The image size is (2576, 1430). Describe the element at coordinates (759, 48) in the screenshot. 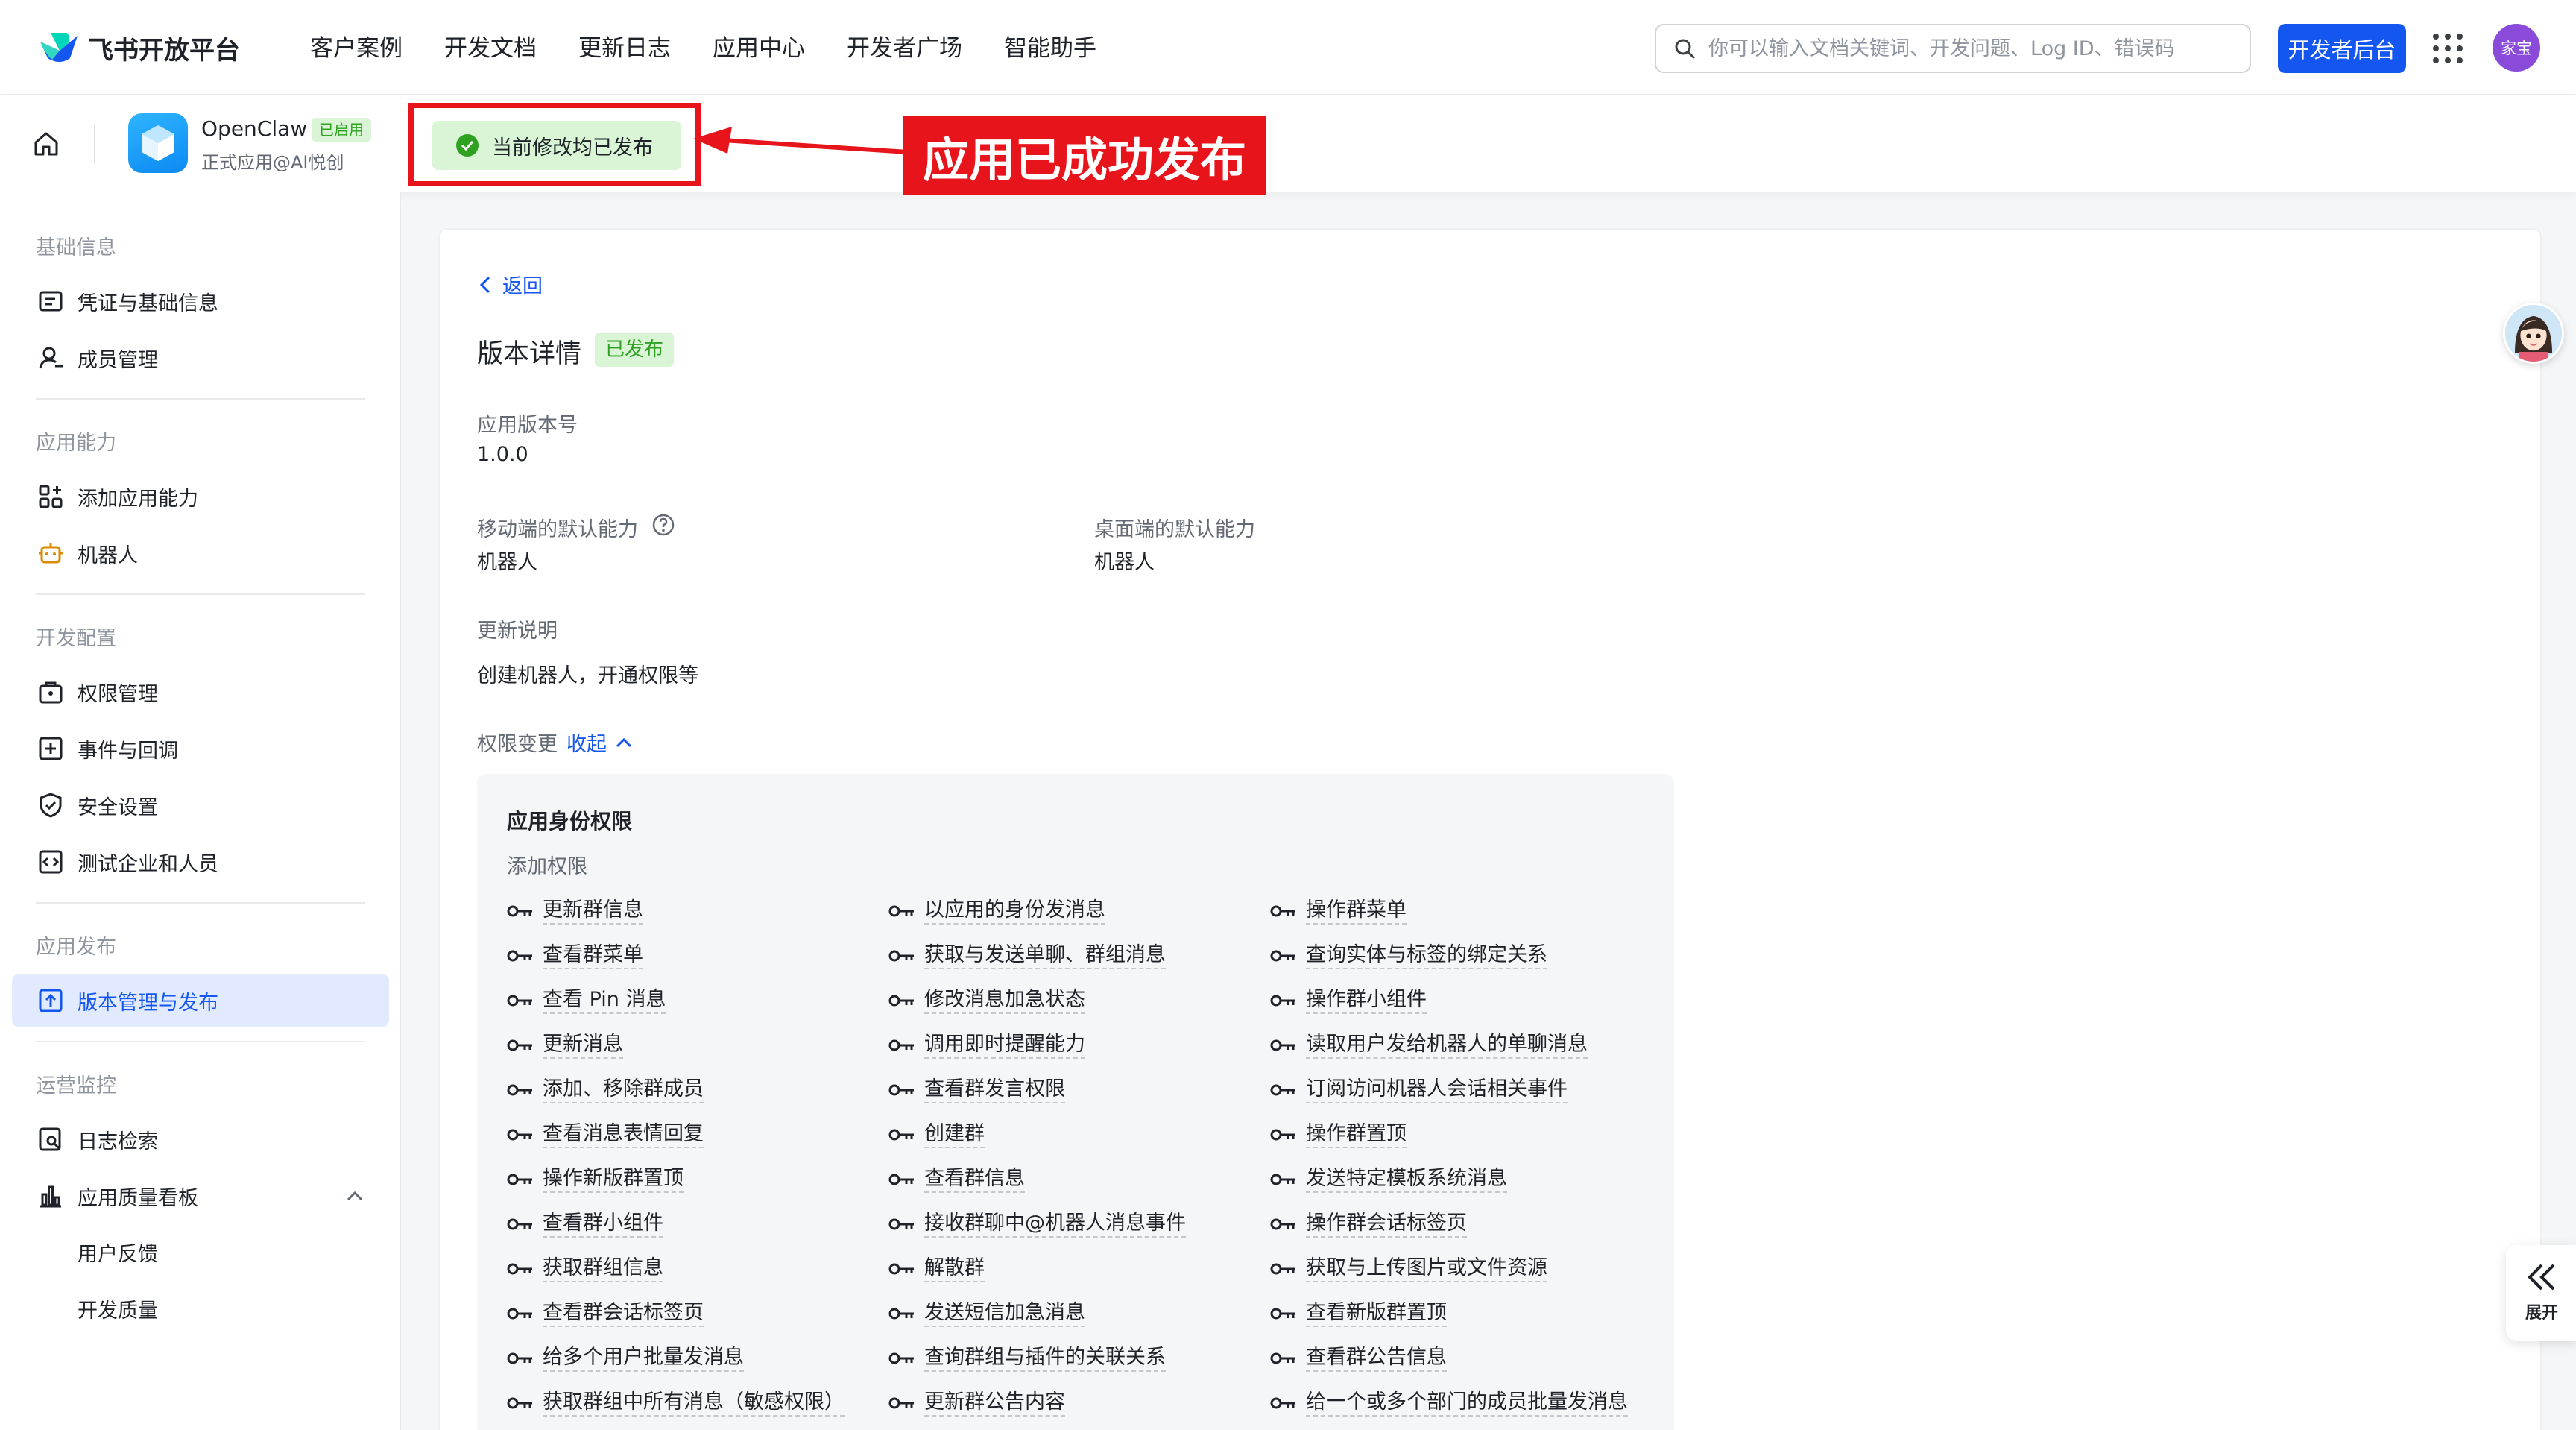

I see `nav-link-app-center: 应用中心` at that location.